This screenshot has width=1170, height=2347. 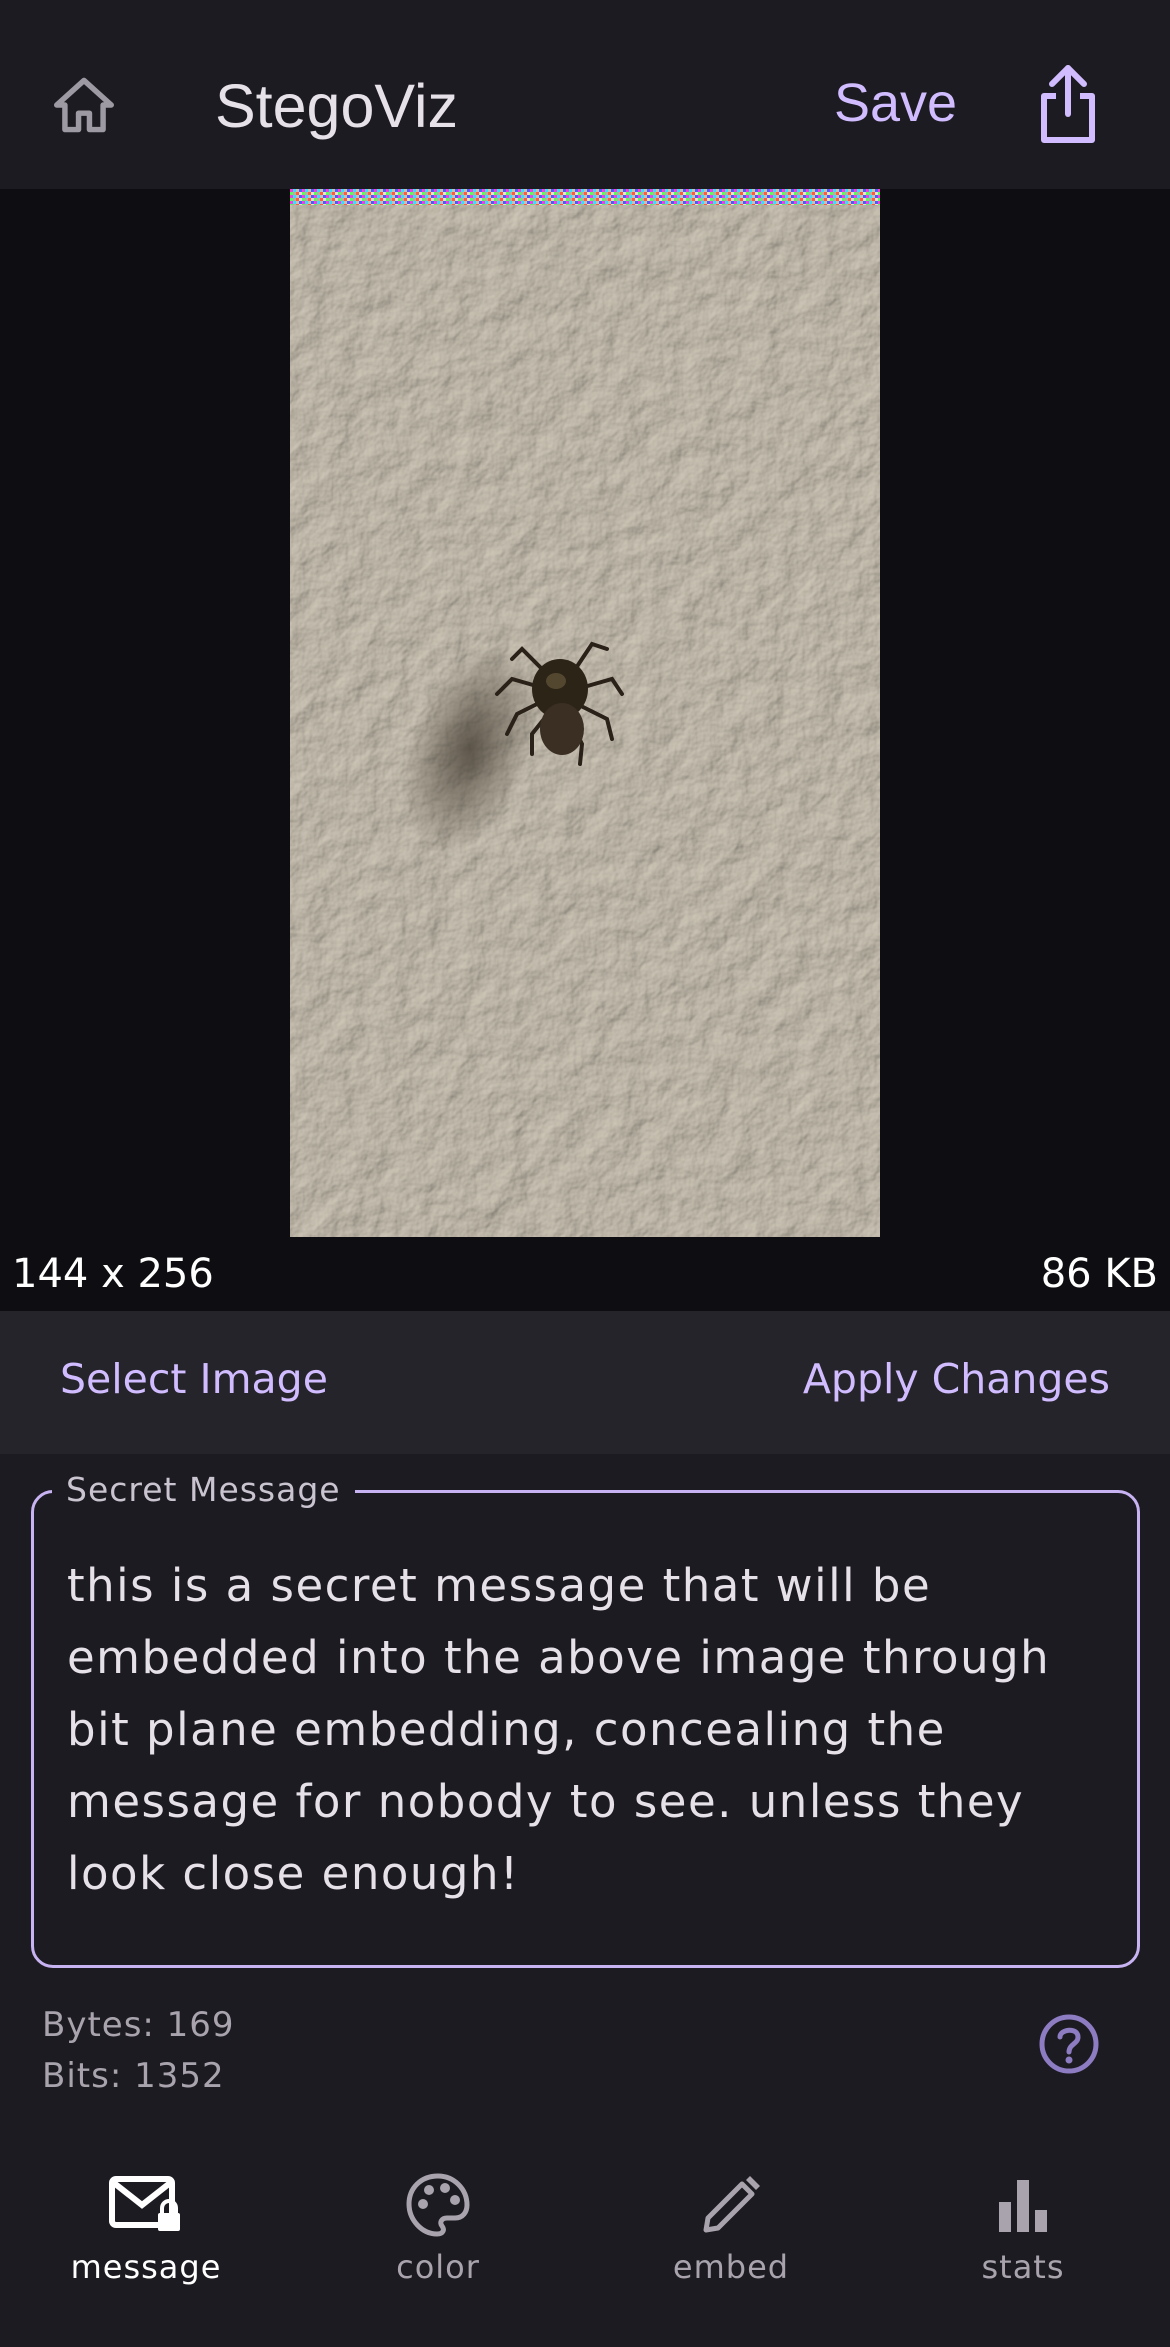 I want to click on save-button: Save, so click(x=895, y=103).